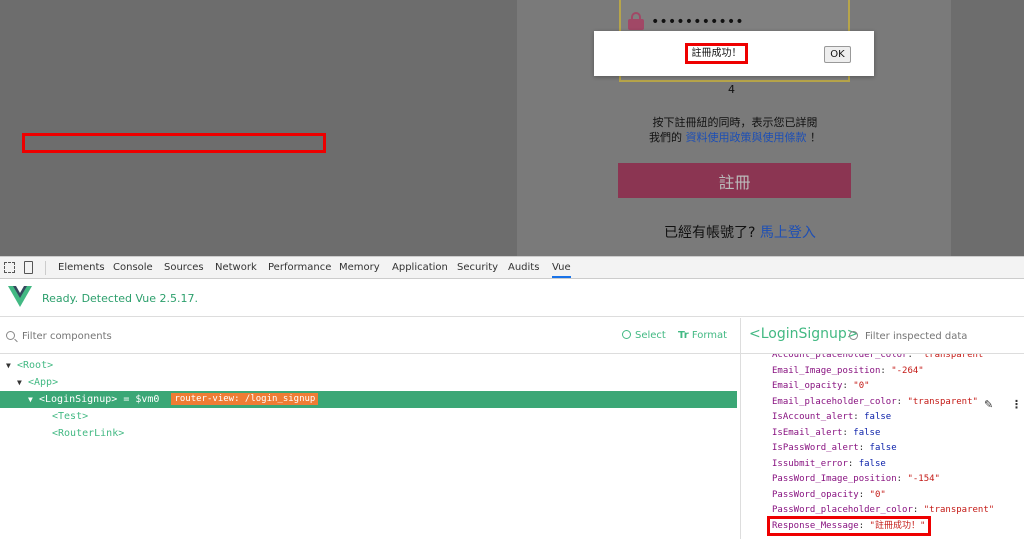 This screenshot has height=539, width=1024. Describe the element at coordinates (810, 463) in the screenshot. I see `property-key: Issubmit_error` at that location.